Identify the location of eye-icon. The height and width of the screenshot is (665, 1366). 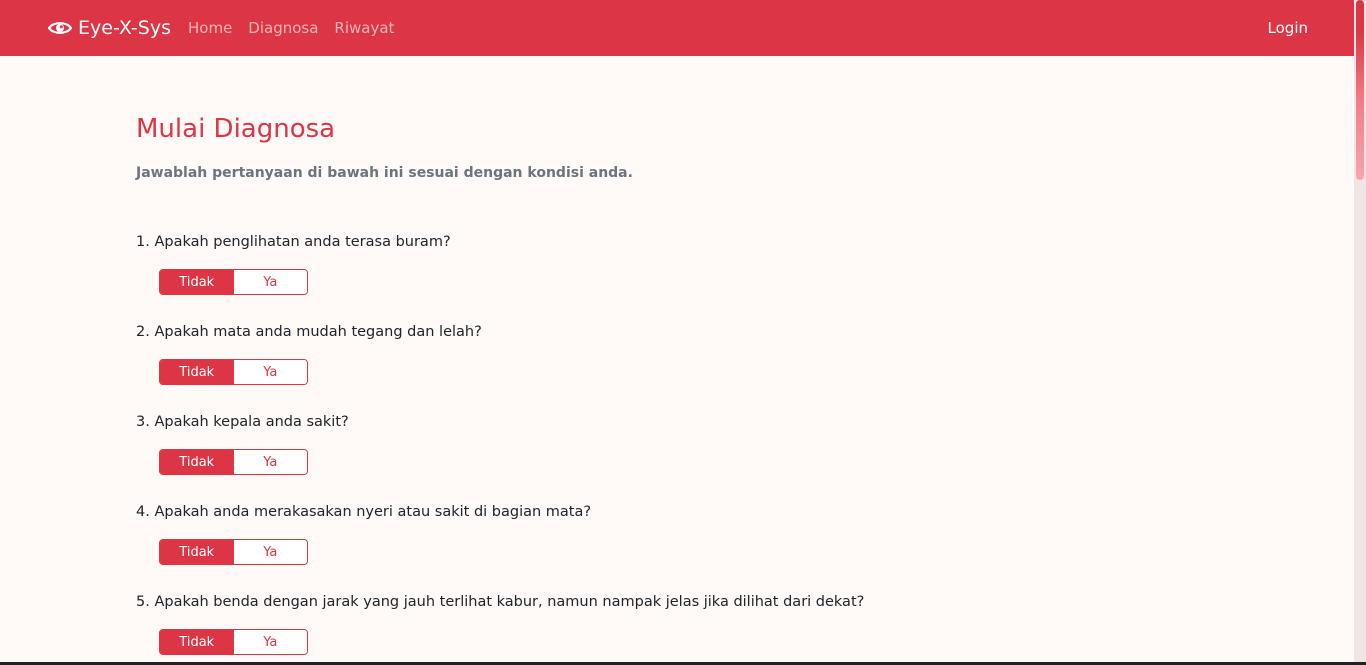
(60, 28).